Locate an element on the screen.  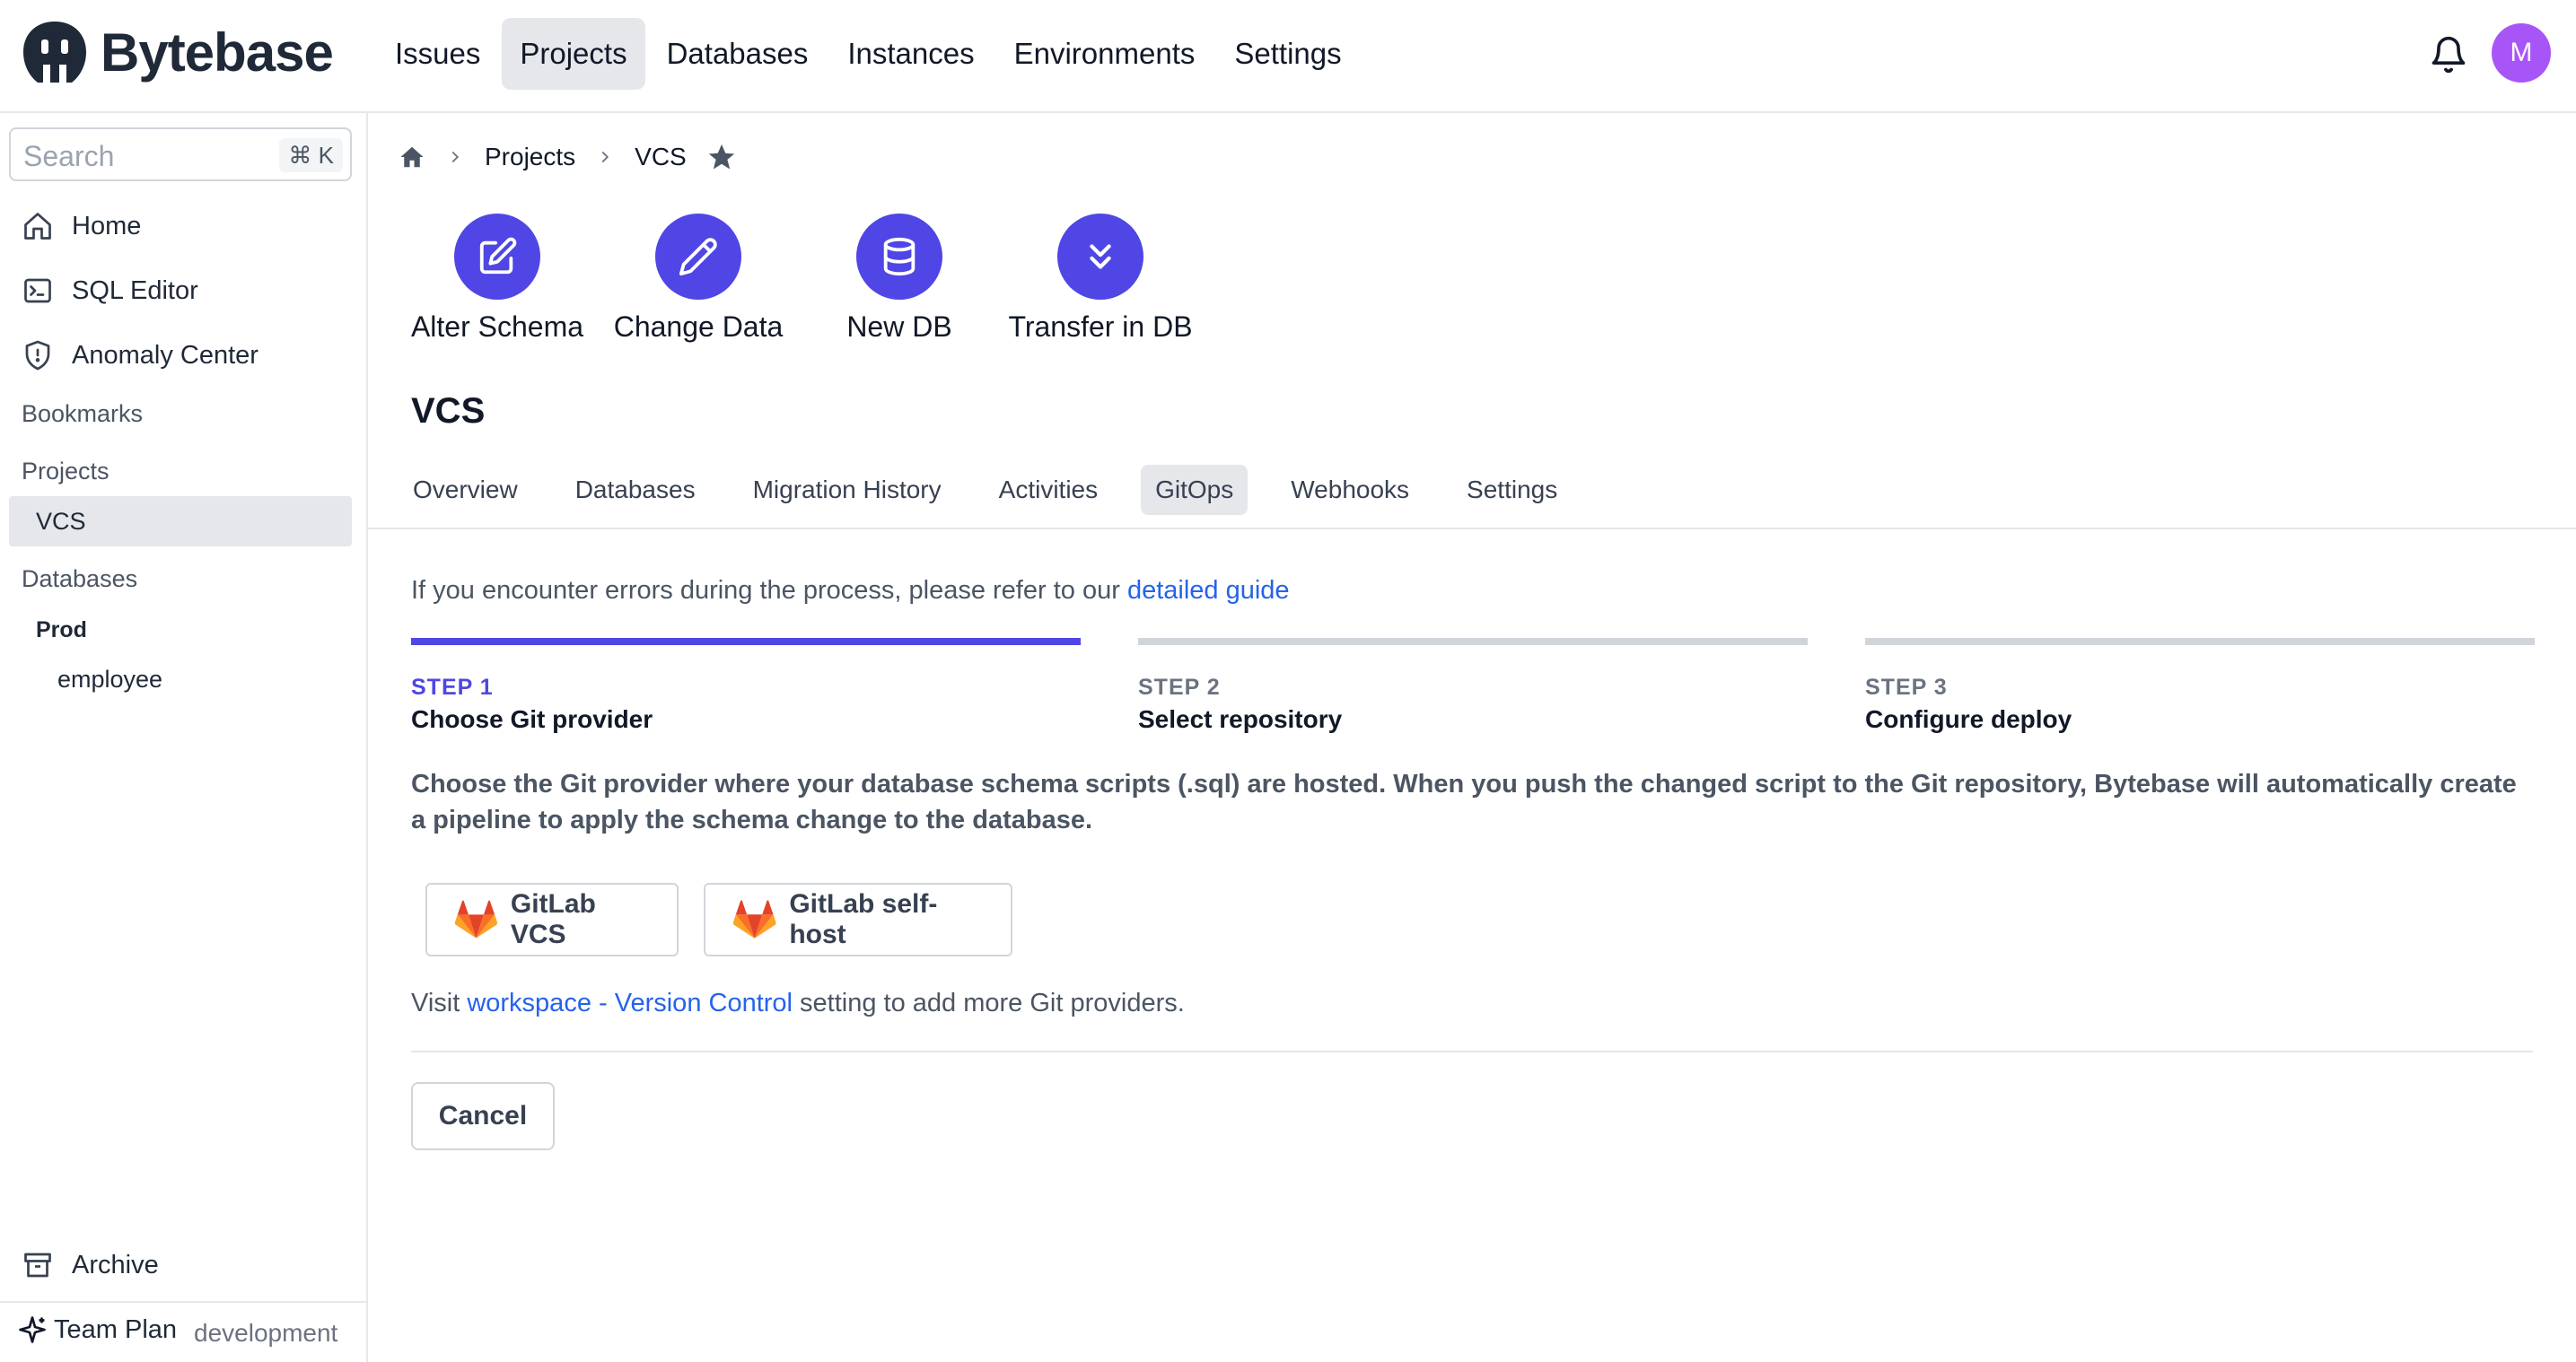
quick-action-change-data: Change Data is located at coordinates (698, 279).